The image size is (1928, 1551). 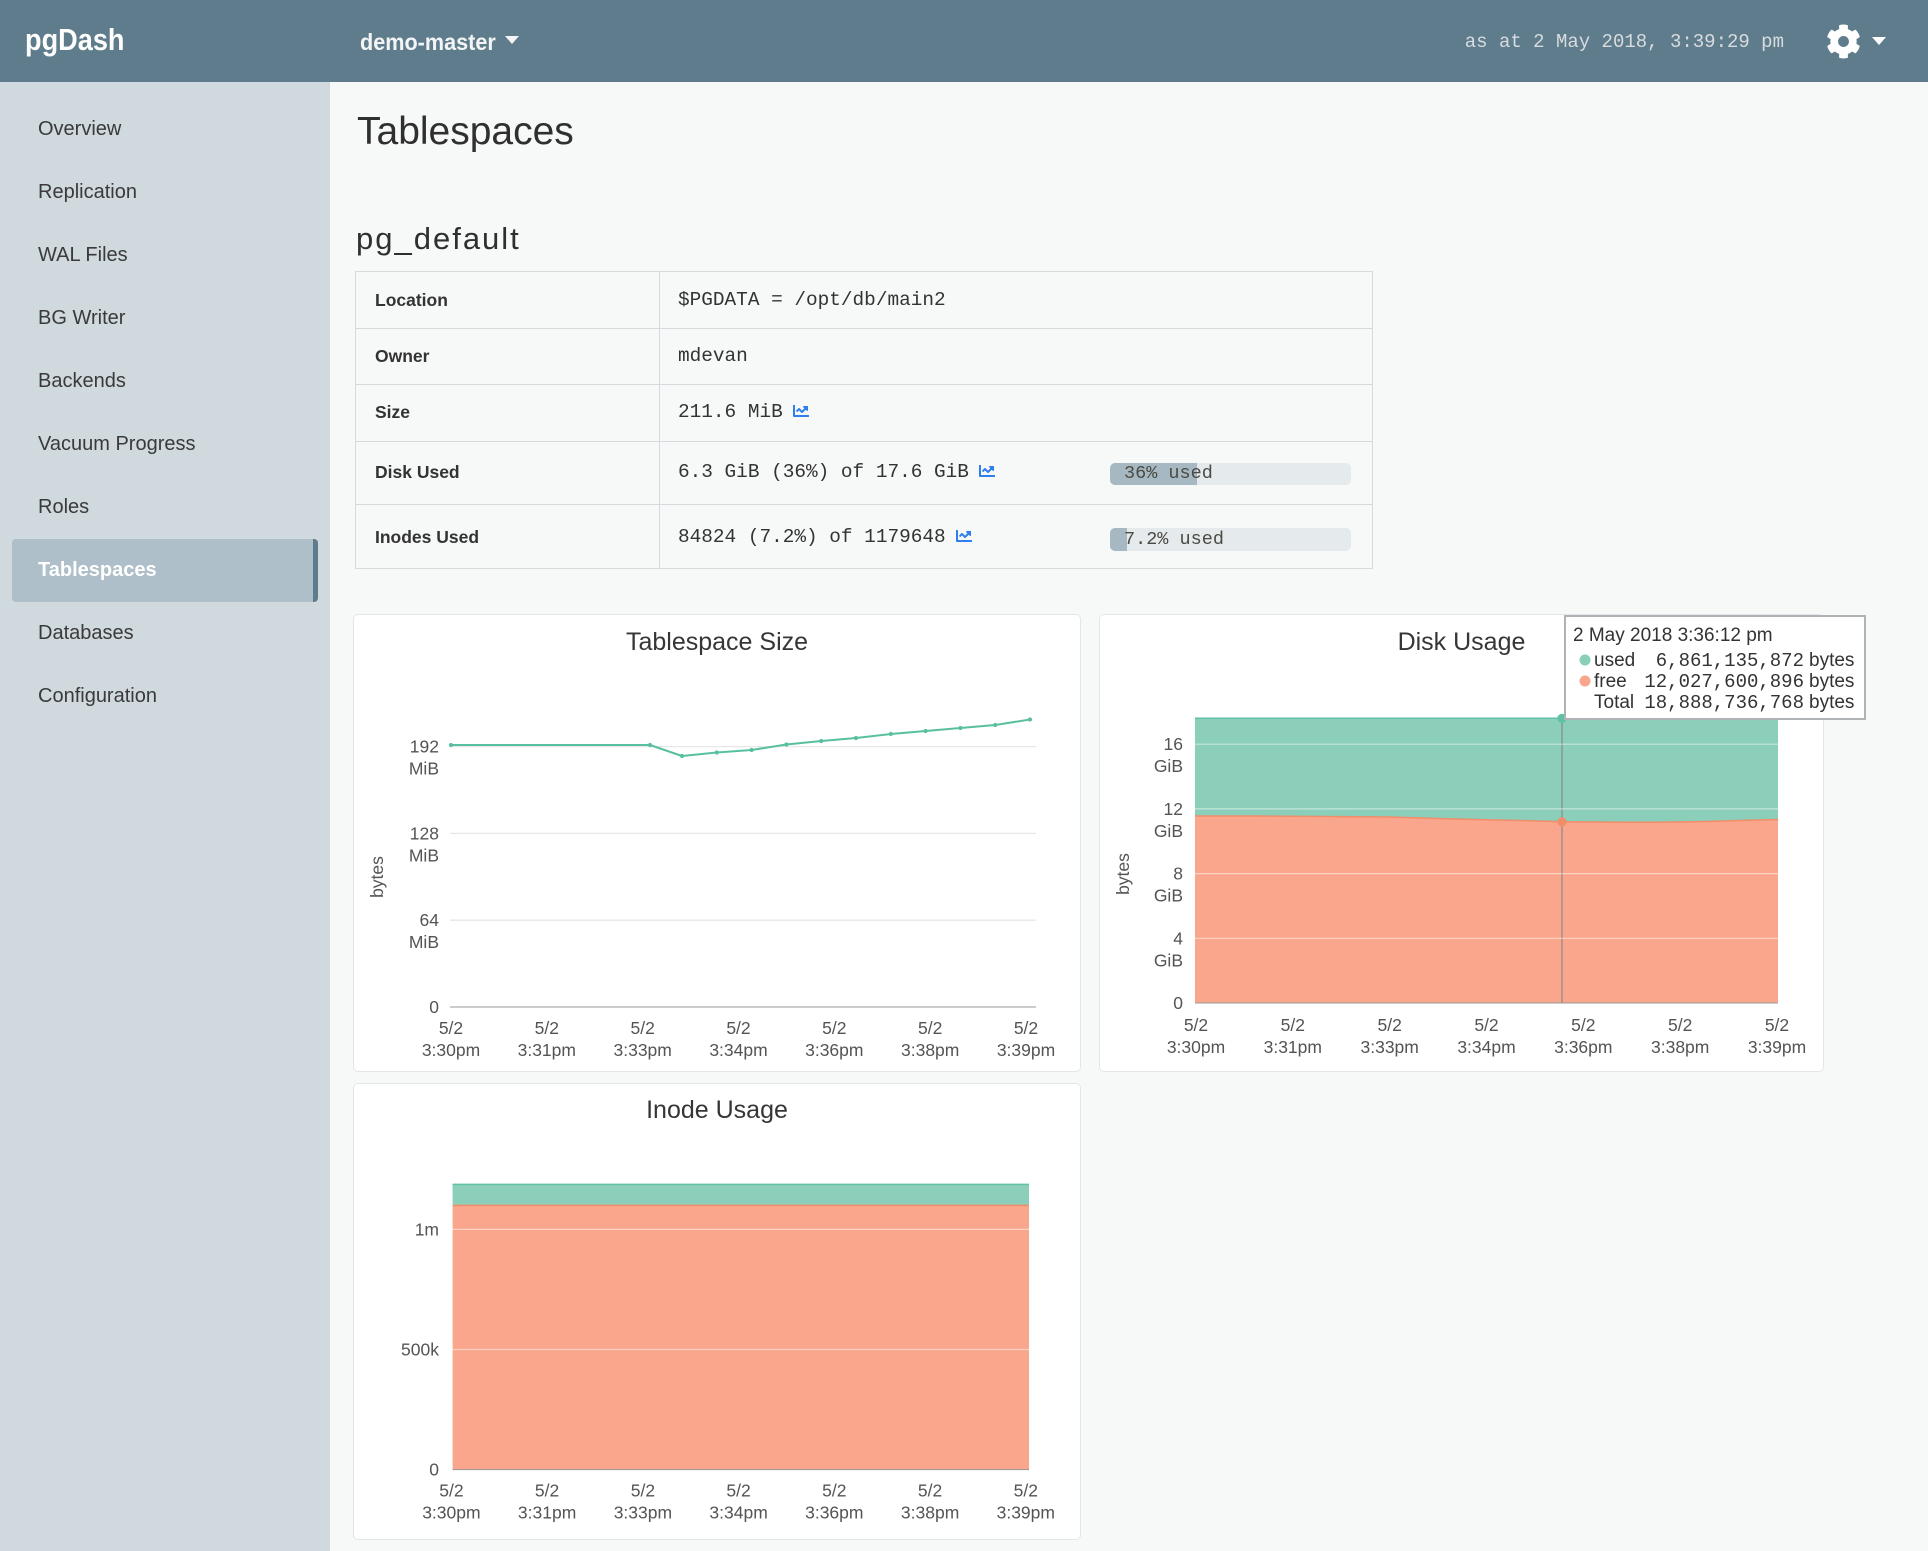 I want to click on svg-text: 4, so click(x=1178, y=938).